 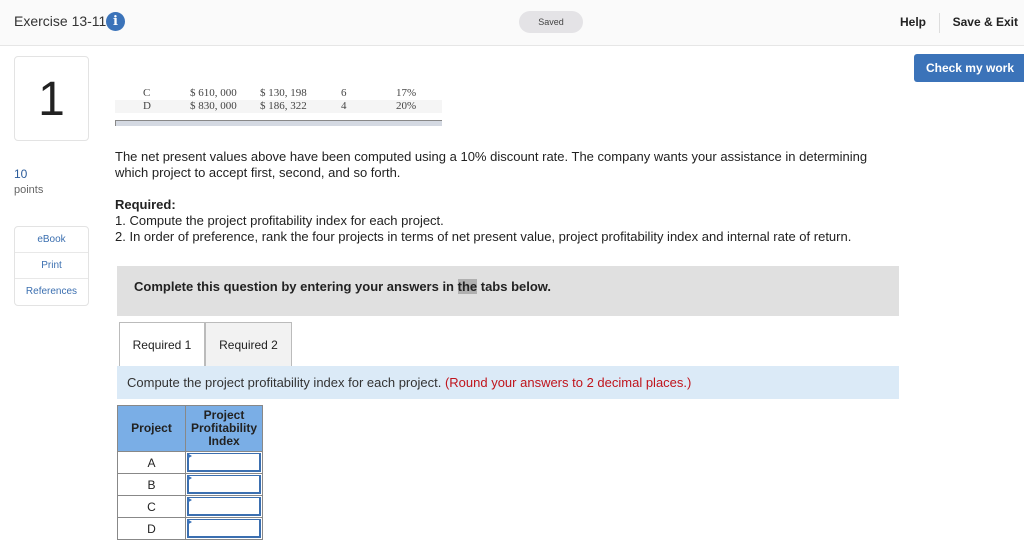 What do you see at coordinates (60, 21) in the screenshot?
I see `exercise-title: Exercise 13-11` at bounding box center [60, 21].